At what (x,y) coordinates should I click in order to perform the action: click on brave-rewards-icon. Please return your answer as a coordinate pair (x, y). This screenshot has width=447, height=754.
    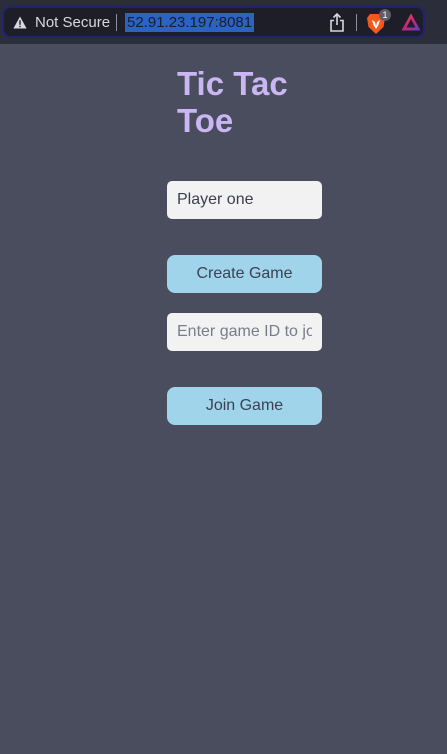
    Looking at the image, I should click on (411, 22).